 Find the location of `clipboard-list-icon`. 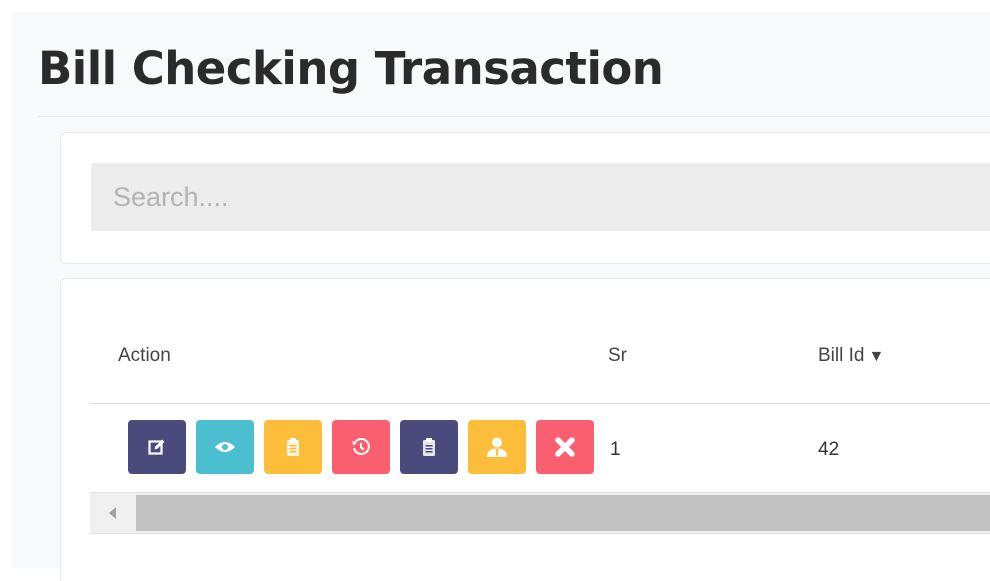

clipboard-list-icon is located at coordinates (429, 447).